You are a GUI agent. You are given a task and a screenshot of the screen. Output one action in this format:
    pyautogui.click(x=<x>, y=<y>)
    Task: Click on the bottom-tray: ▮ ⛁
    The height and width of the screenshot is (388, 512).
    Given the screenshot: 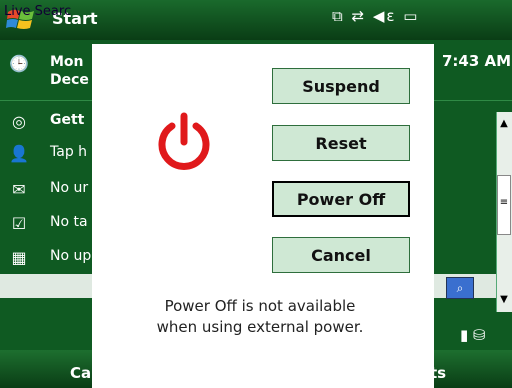 What is the action you would take?
    pyautogui.click(x=486, y=337)
    